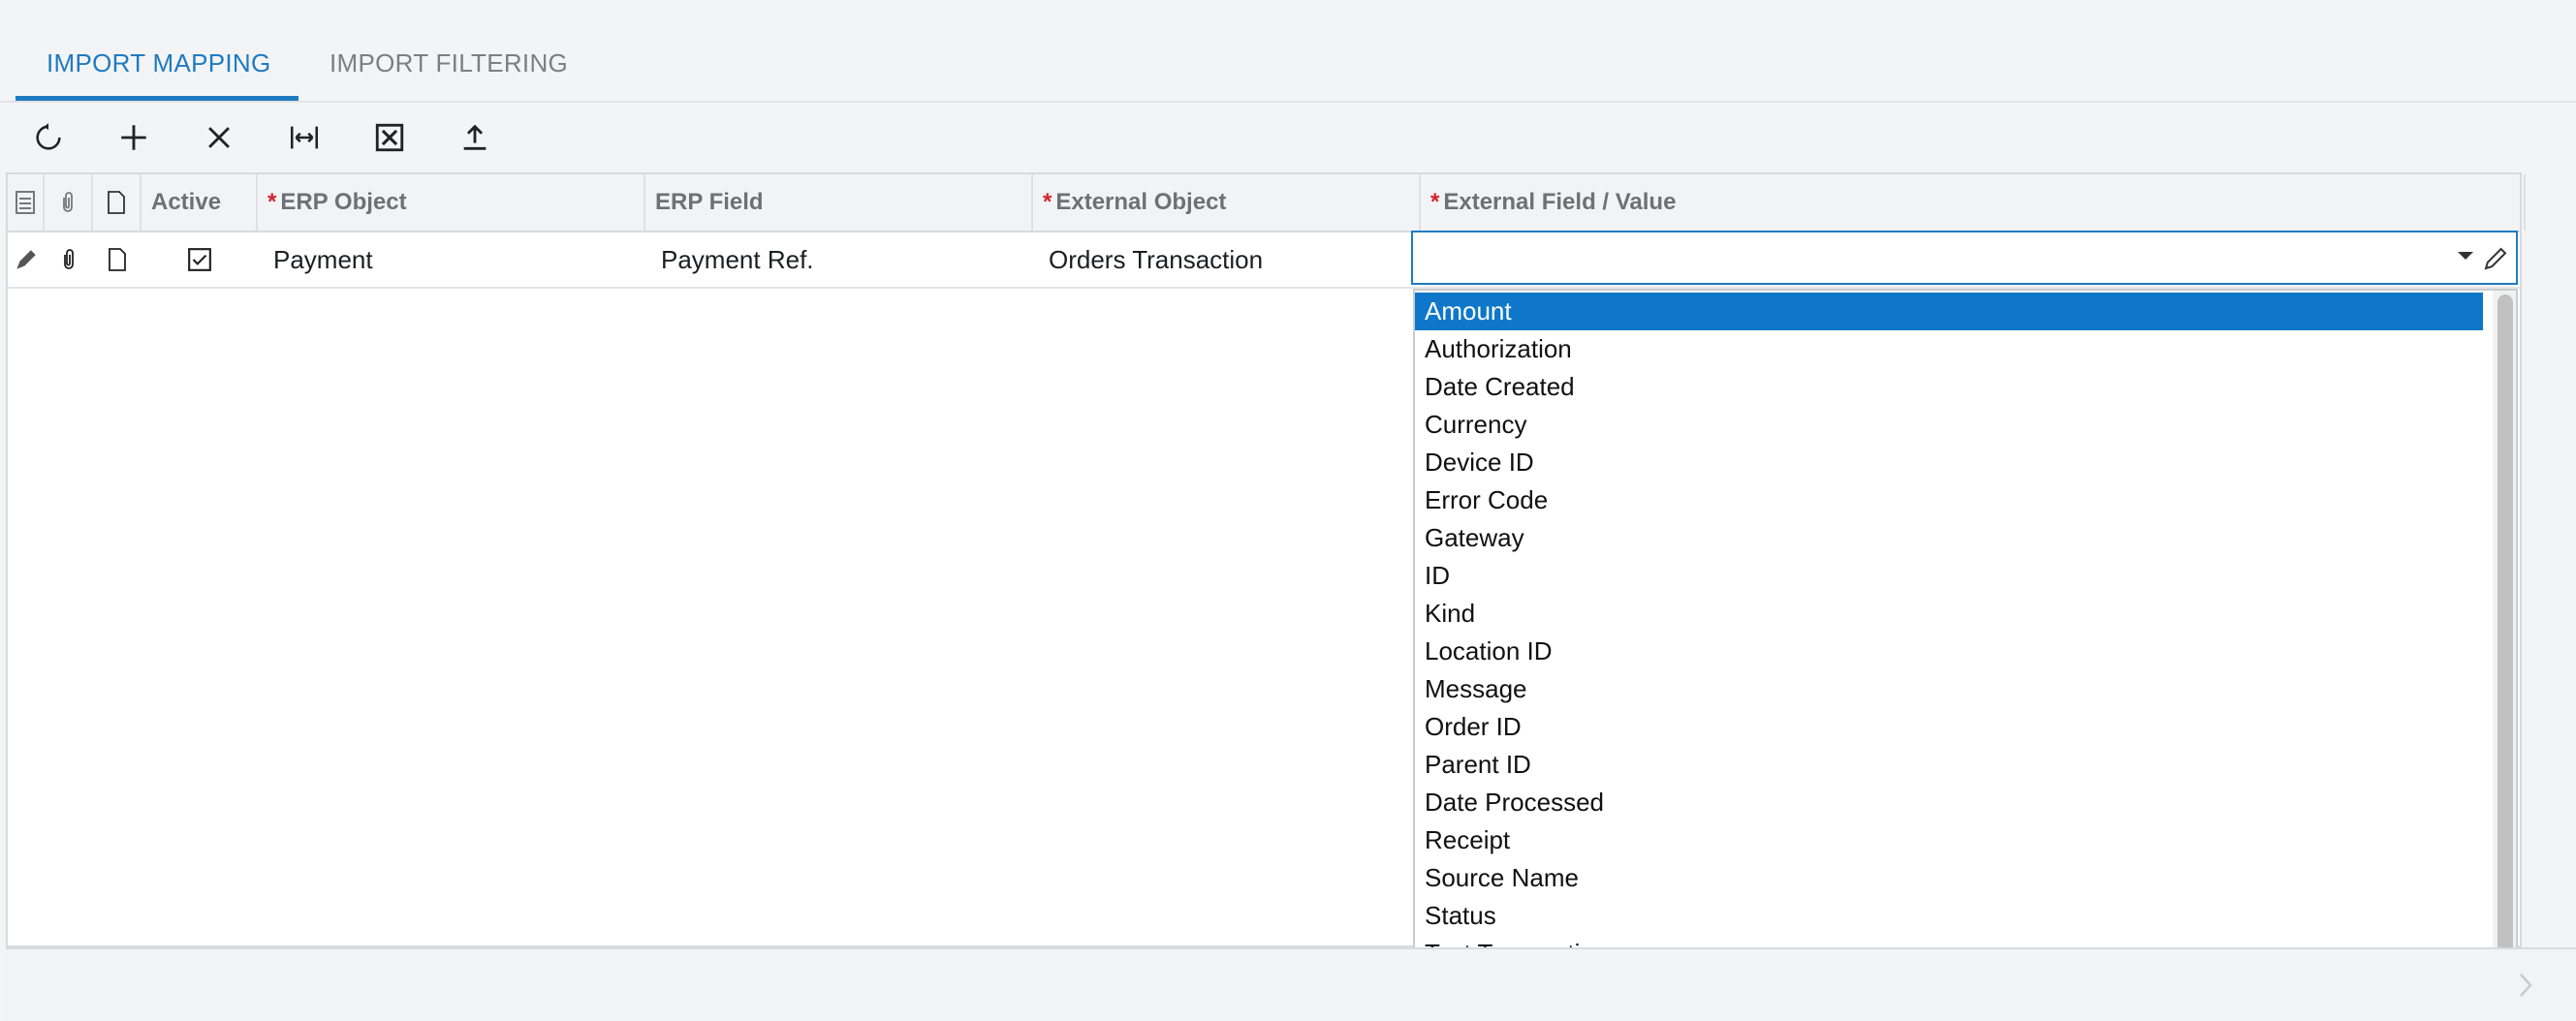  What do you see at coordinates (451, 259) in the screenshot?
I see `erp-object-cell: Payment` at bounding box center [451, 259].